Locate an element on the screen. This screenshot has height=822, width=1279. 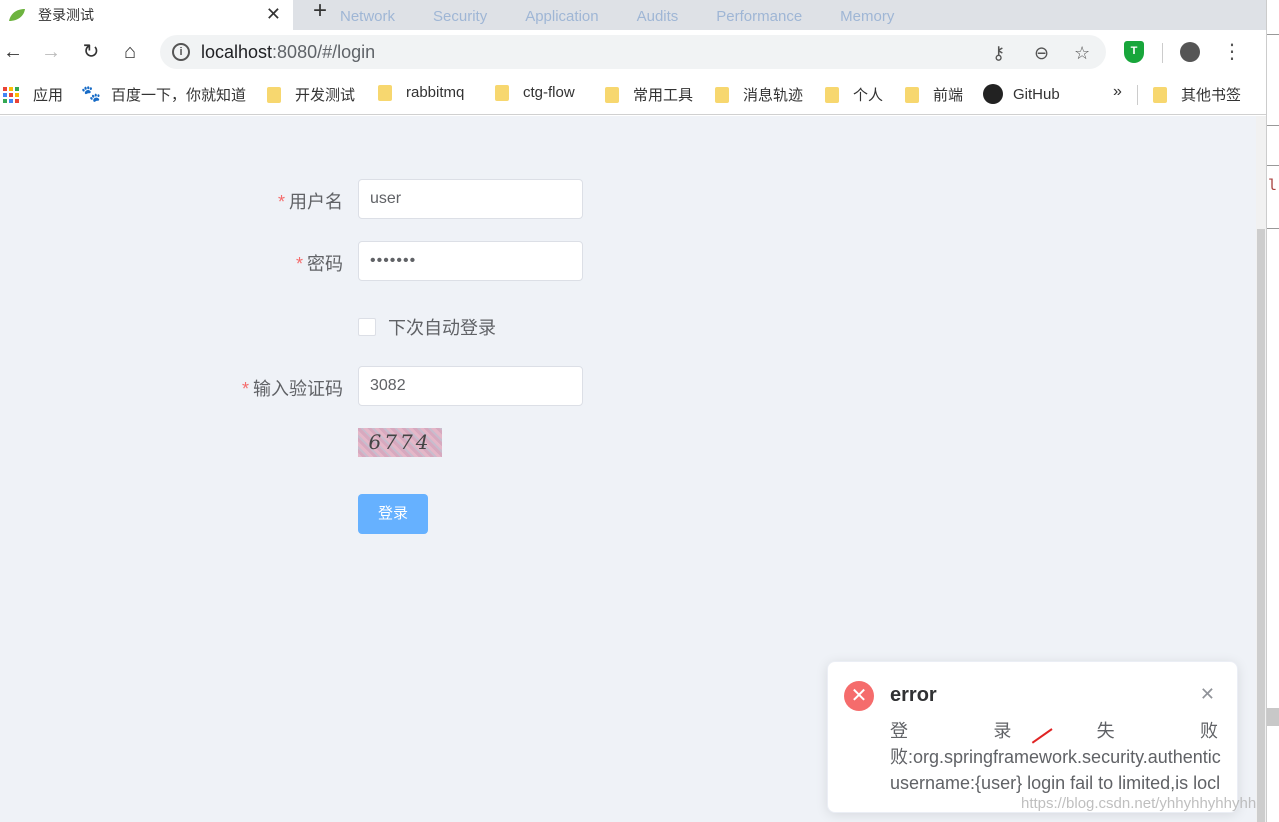
apps-grid-icon is located at coordinates (11, 94).